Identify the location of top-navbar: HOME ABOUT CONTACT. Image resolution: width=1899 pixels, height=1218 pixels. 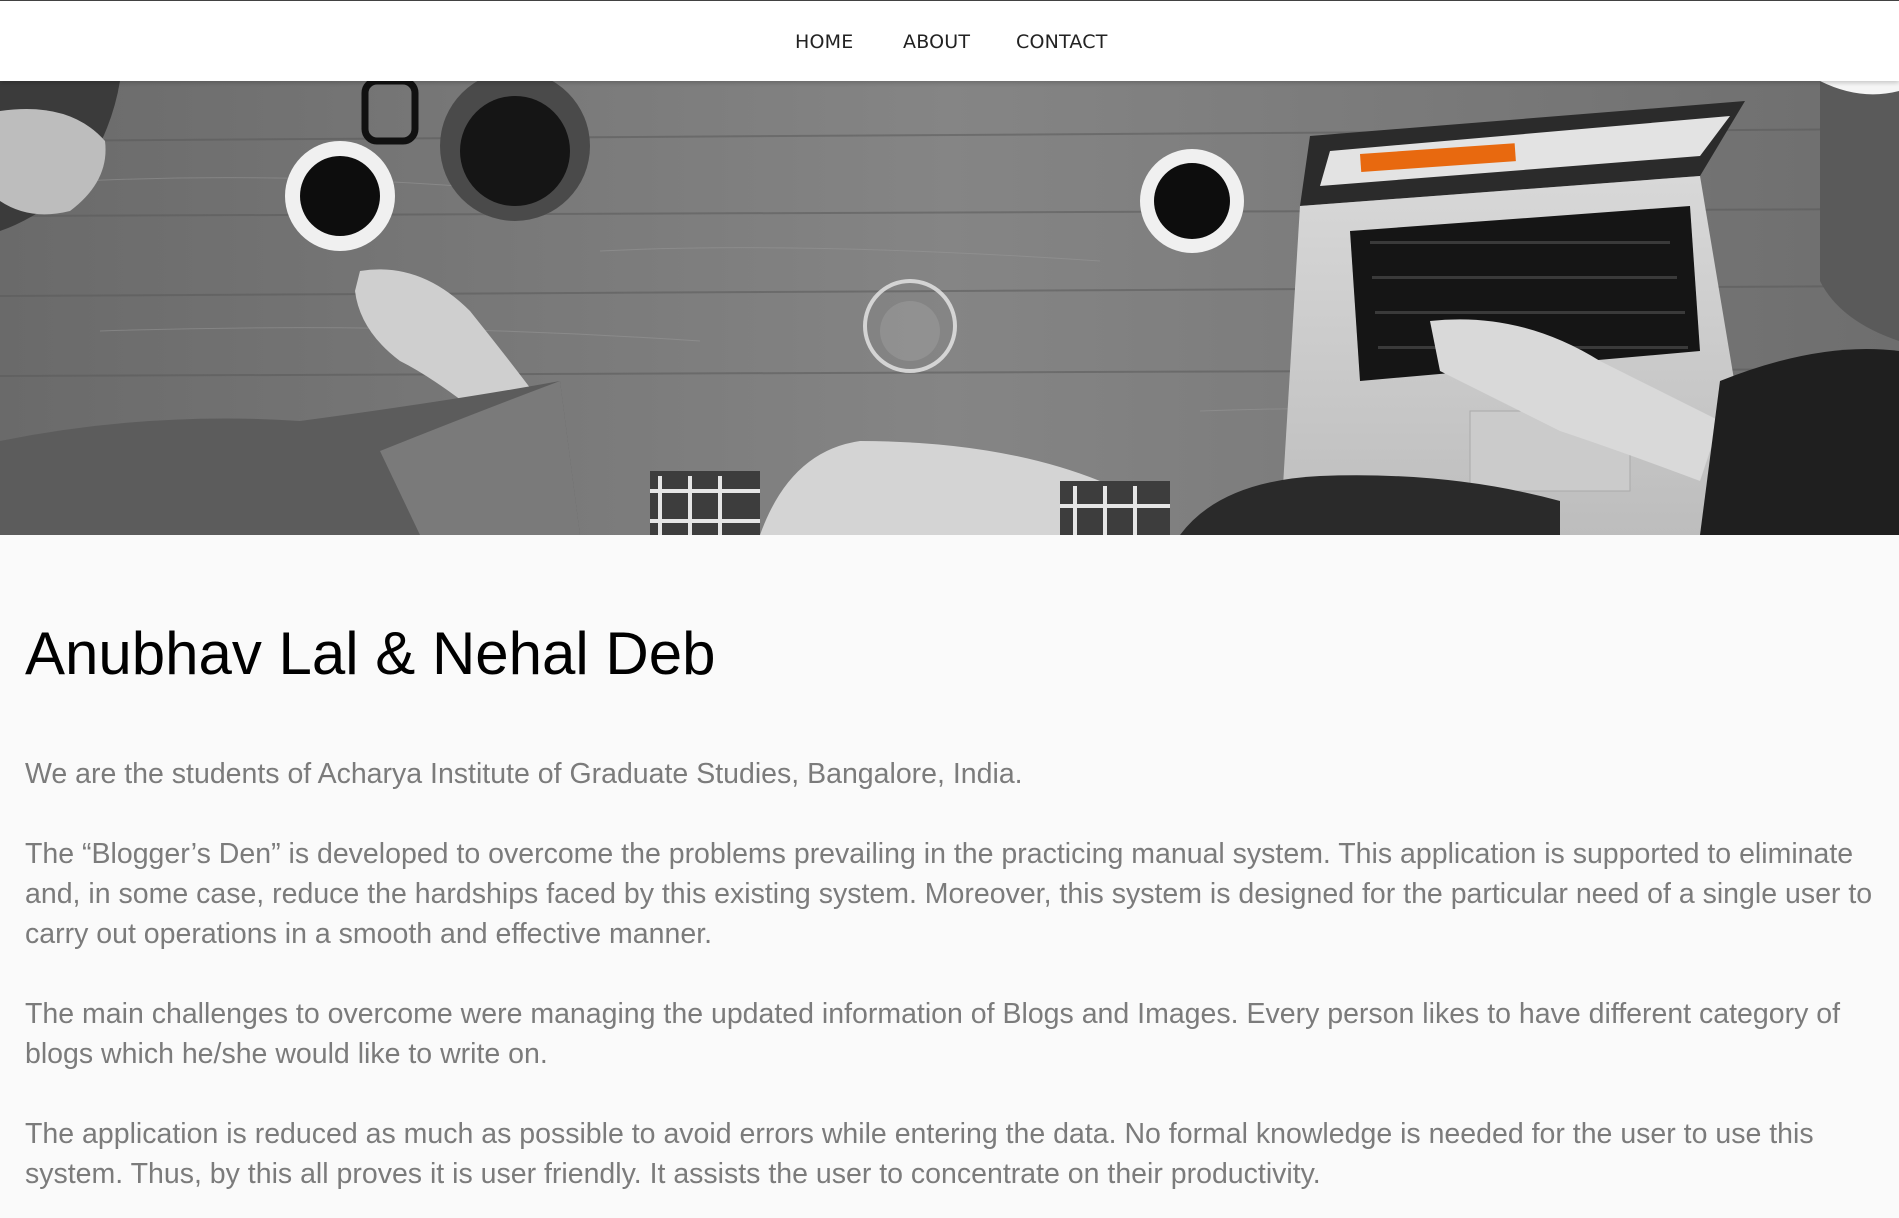
(949, 41).